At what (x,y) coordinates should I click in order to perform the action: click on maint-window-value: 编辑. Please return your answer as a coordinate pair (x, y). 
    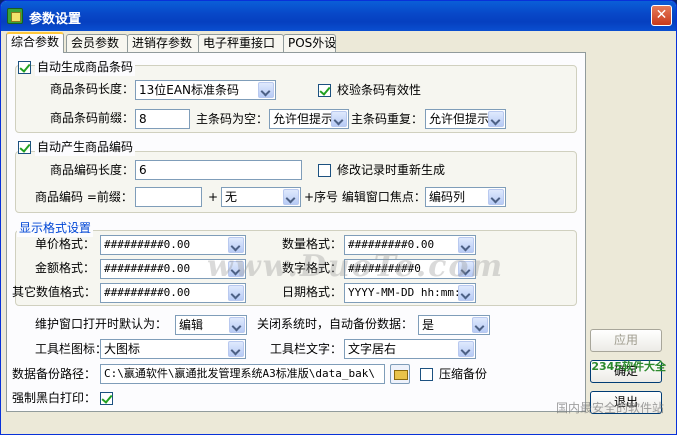
    Looking at the image, I should click on (191, 325).